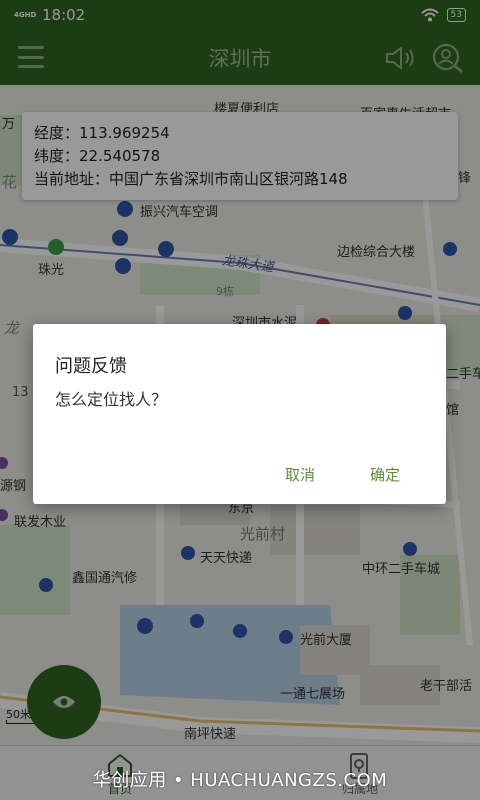  Describe the element at coordinates (91, 366) in the screenshot. I see `dialog-title: 问题反馈` at that location.